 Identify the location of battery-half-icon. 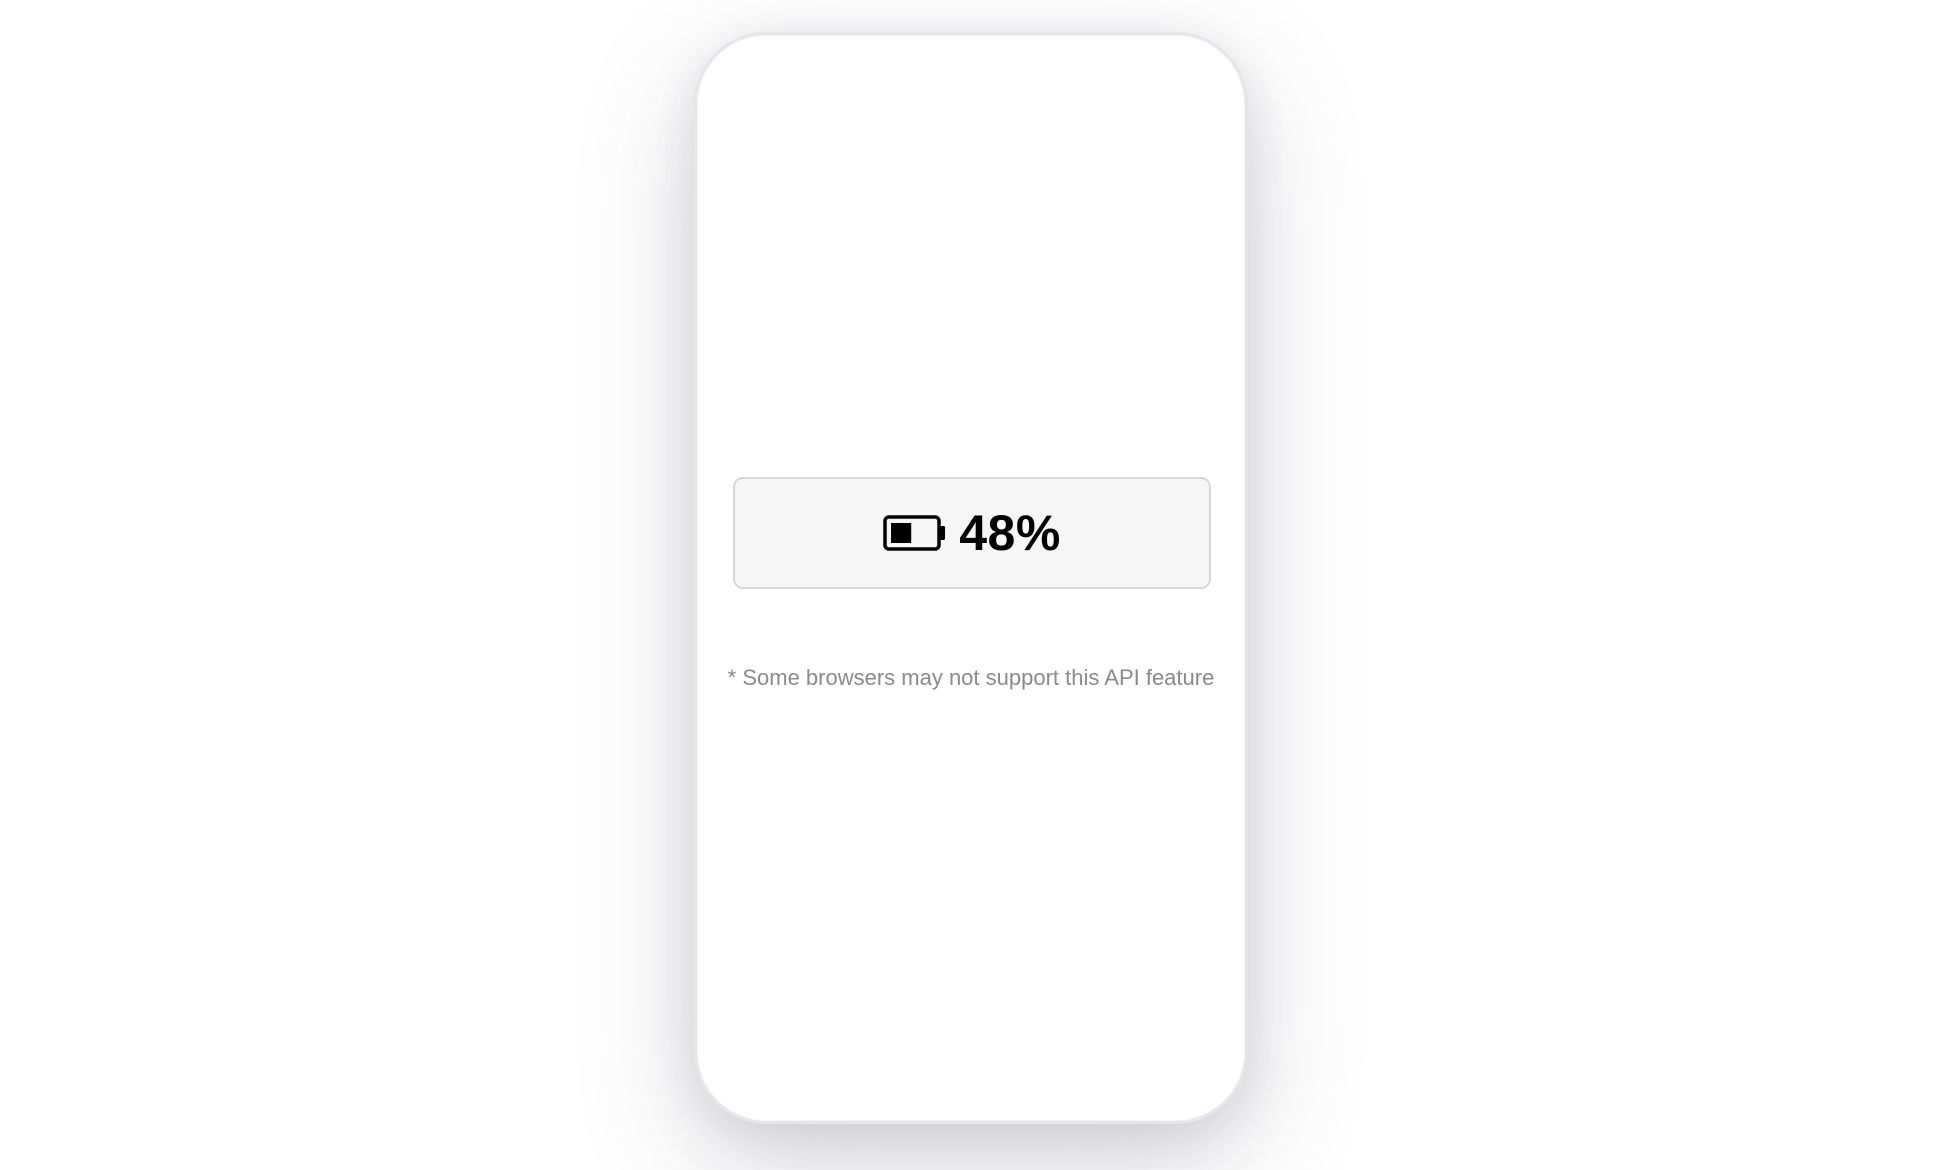
(914, 533).